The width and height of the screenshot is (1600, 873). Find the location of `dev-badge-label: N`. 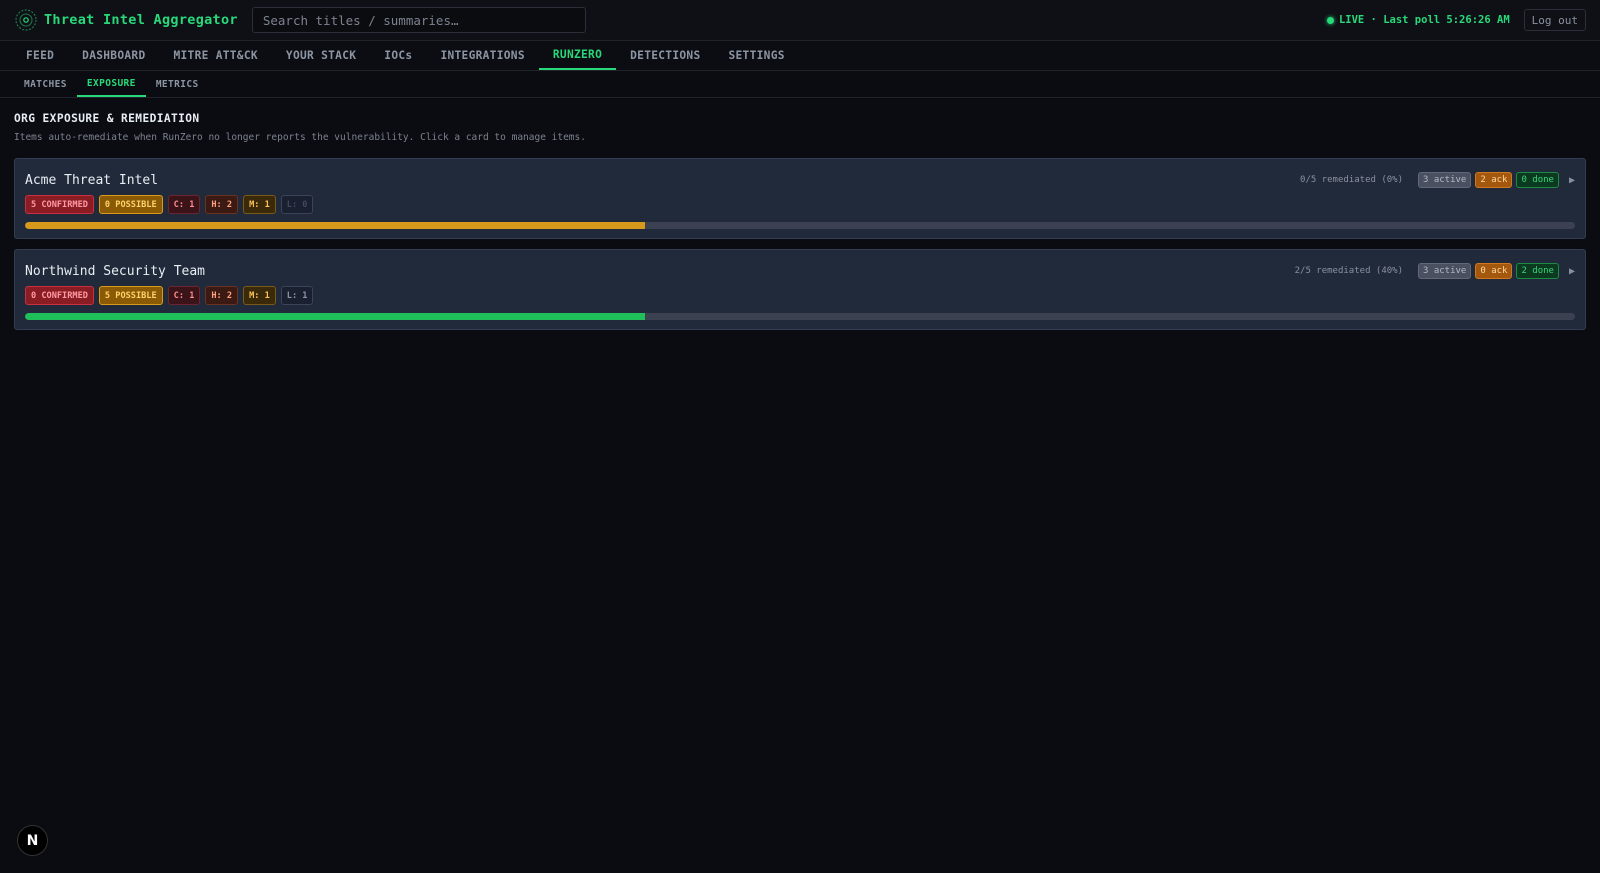

dev-badge-label: N is located at coordinates (32, 840).